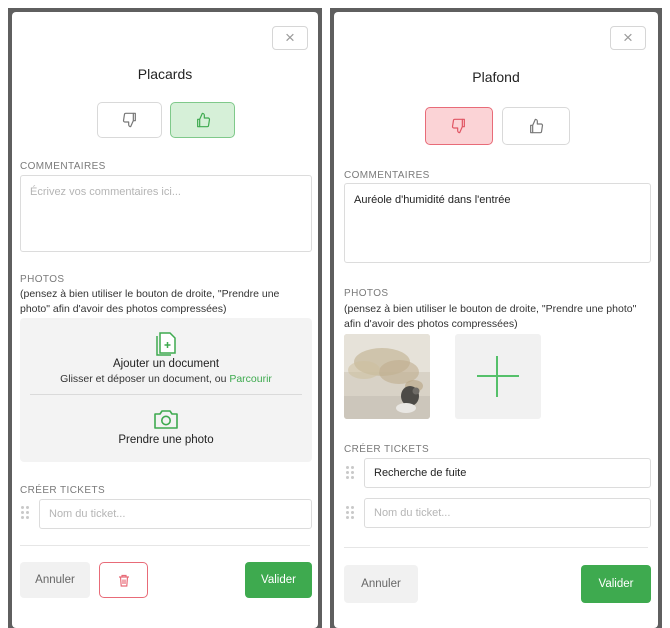  What do you see at coordinates (498, 376) in the screenshot?
I see `add-photo-button` at bounding box center [498, 376].